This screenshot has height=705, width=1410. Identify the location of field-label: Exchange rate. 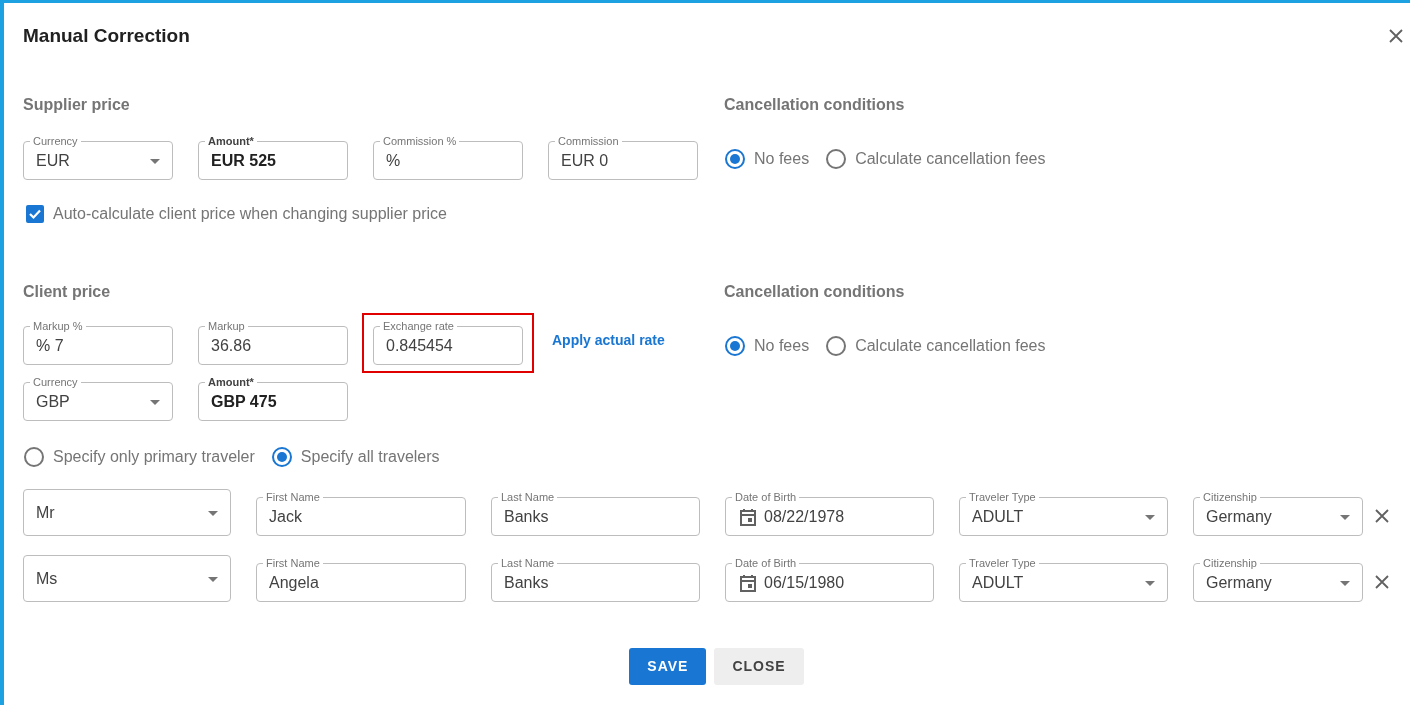
(418, 326).